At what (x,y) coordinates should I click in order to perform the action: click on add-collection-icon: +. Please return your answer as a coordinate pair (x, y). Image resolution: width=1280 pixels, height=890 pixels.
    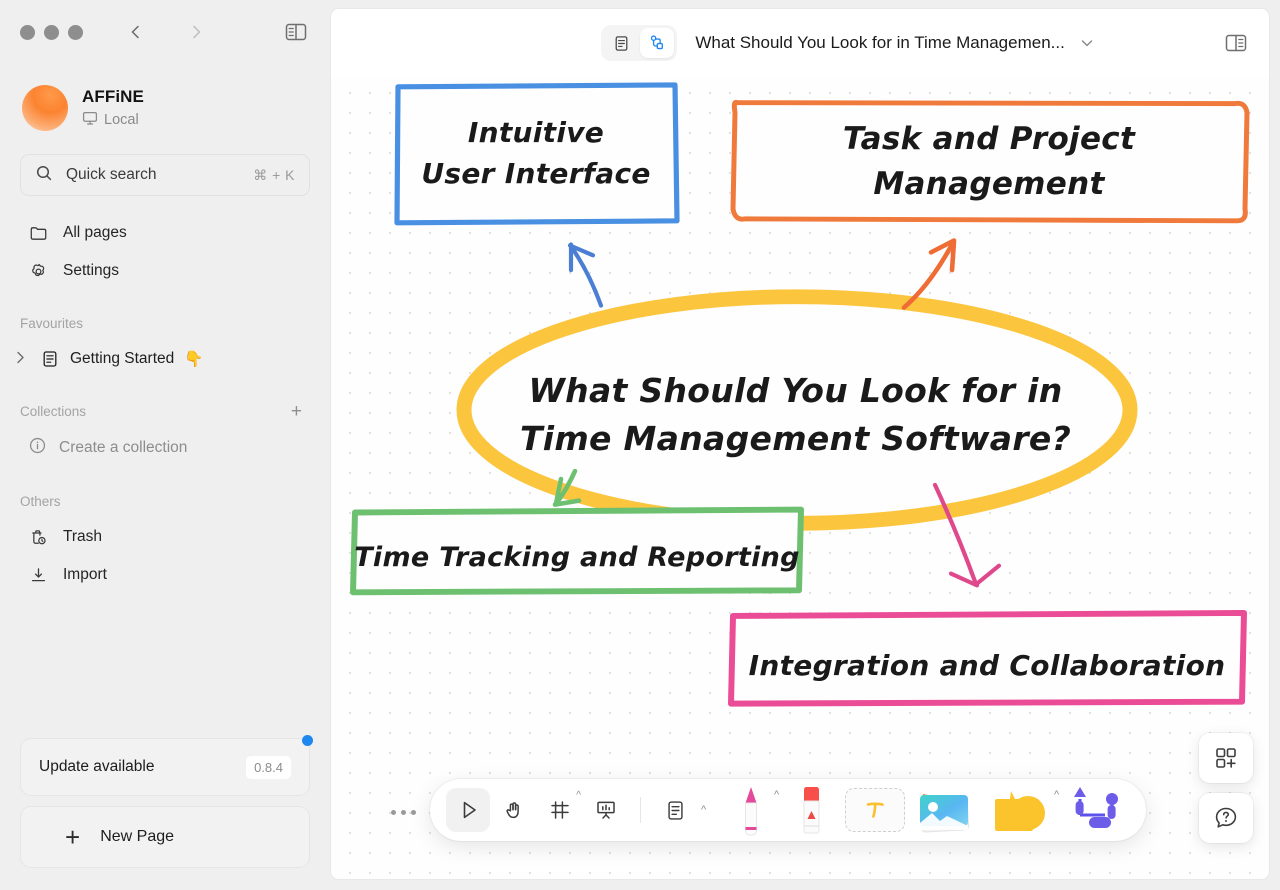
    Looking at the image, I should click on (296, 411).